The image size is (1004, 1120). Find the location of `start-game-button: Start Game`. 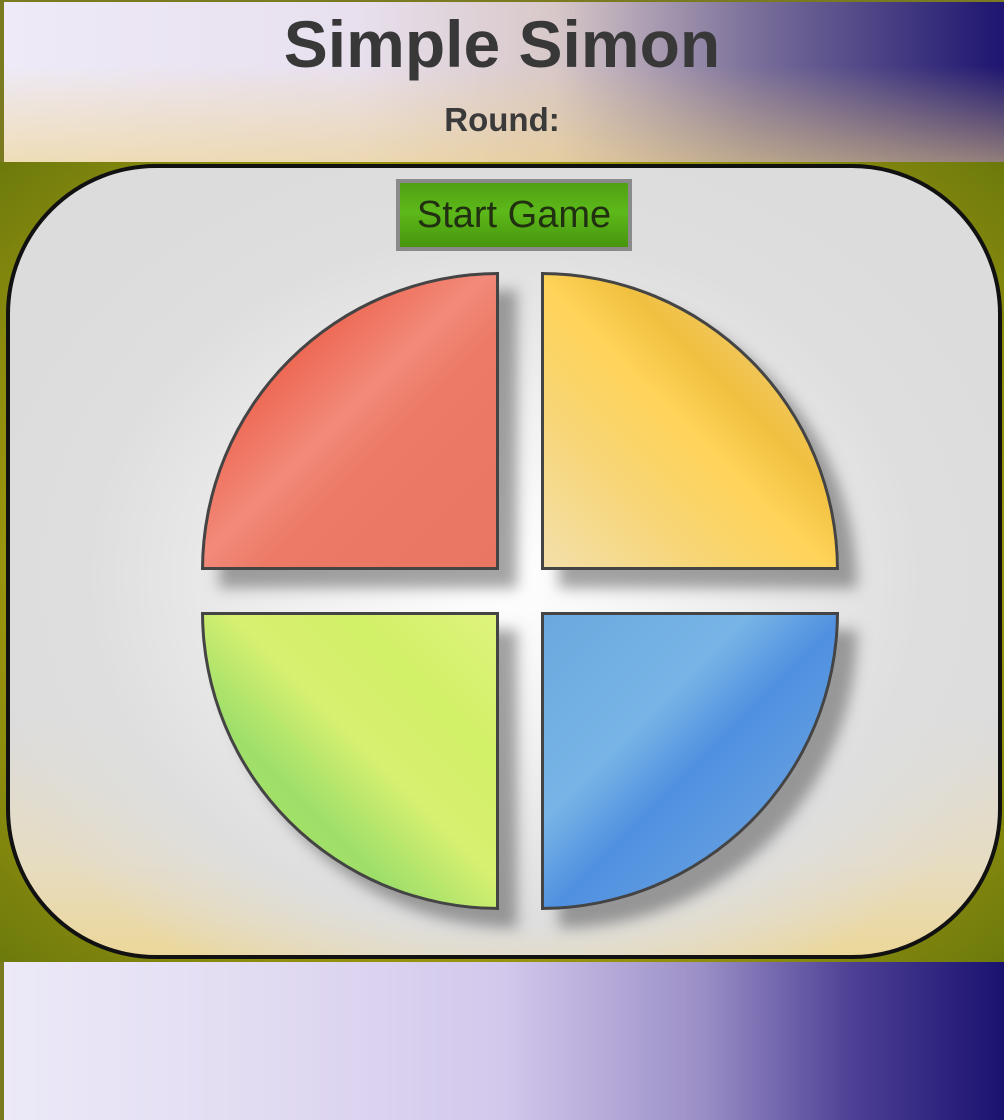

start-game-button: Start Game is located at coordinates (514, 215).